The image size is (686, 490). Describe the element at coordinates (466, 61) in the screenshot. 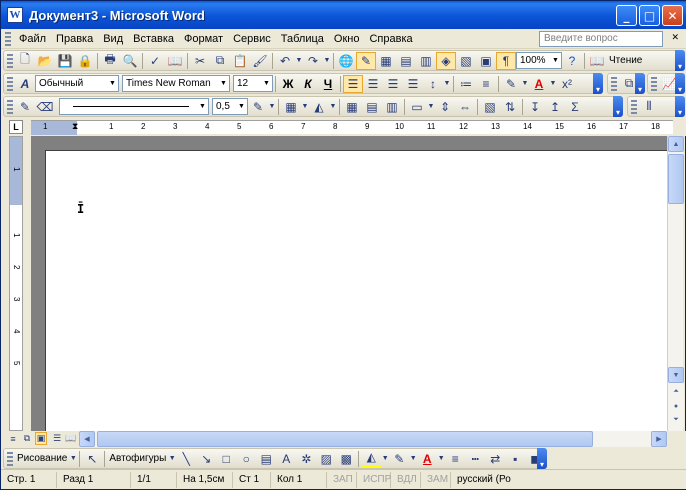

I see `document-map-icon: ▧` at that location.